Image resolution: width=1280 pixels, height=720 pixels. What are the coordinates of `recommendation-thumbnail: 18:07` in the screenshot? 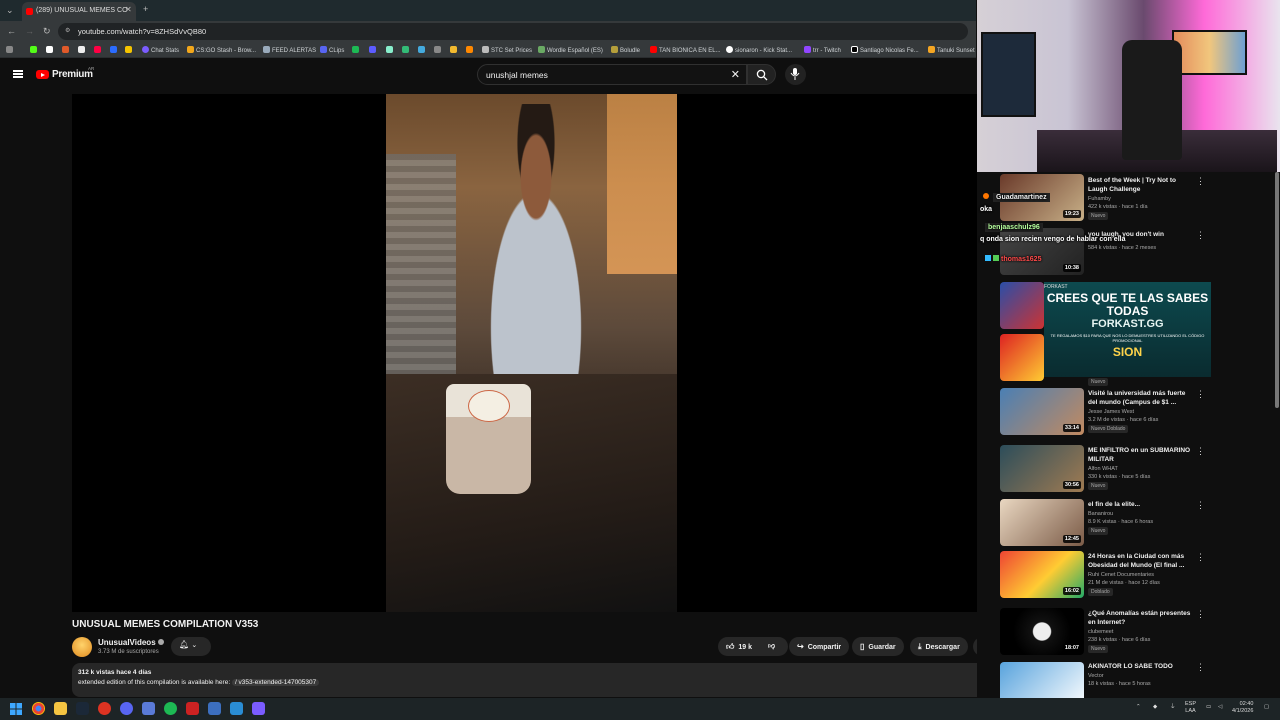 It's located at (1042, 631).